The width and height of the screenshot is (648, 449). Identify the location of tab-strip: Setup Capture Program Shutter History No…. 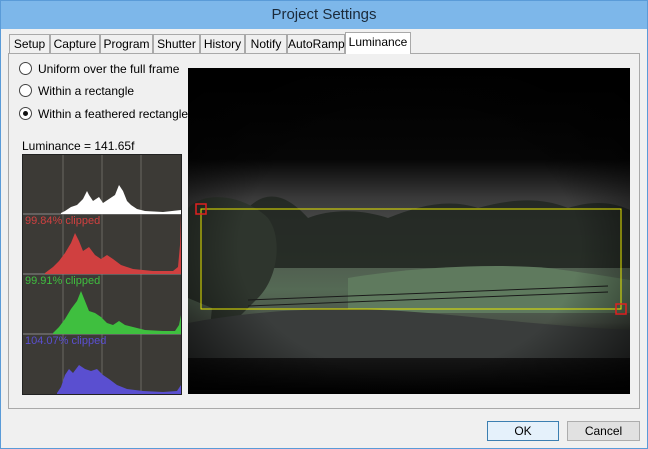
(328, 43).